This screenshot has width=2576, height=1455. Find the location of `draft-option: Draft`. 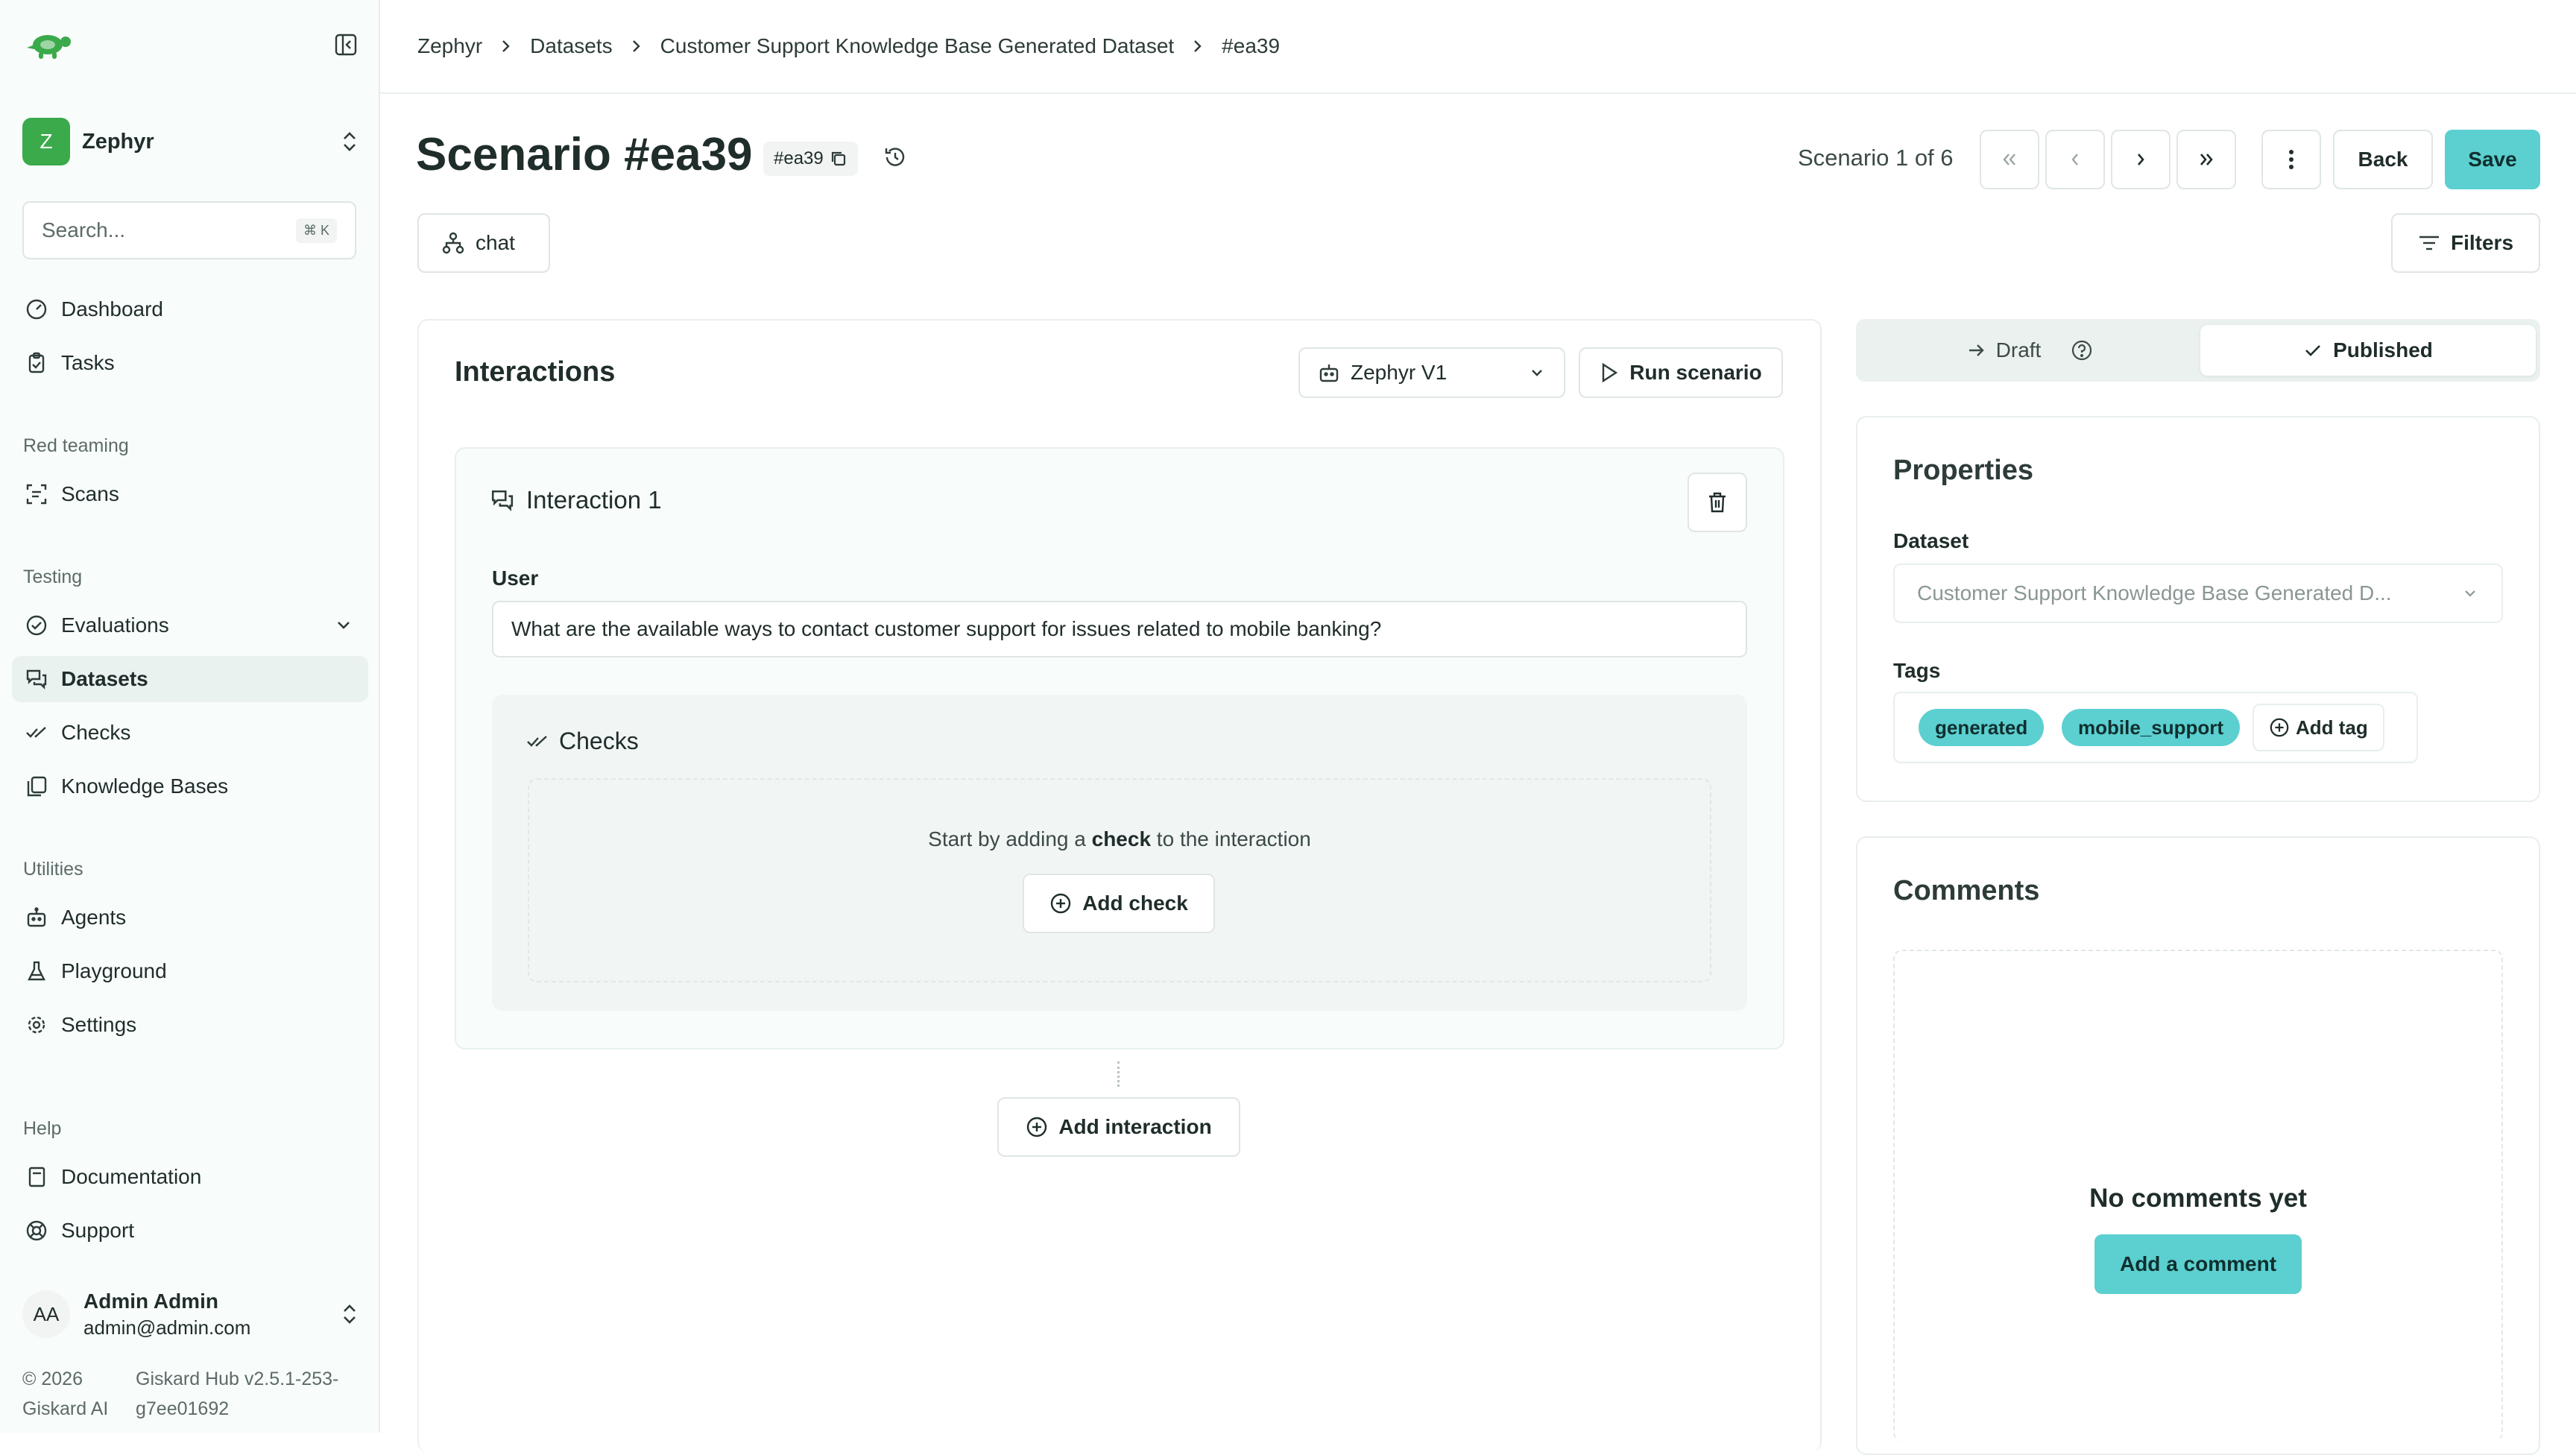

draft-option: Draft is located at coordinates (2029, 350).